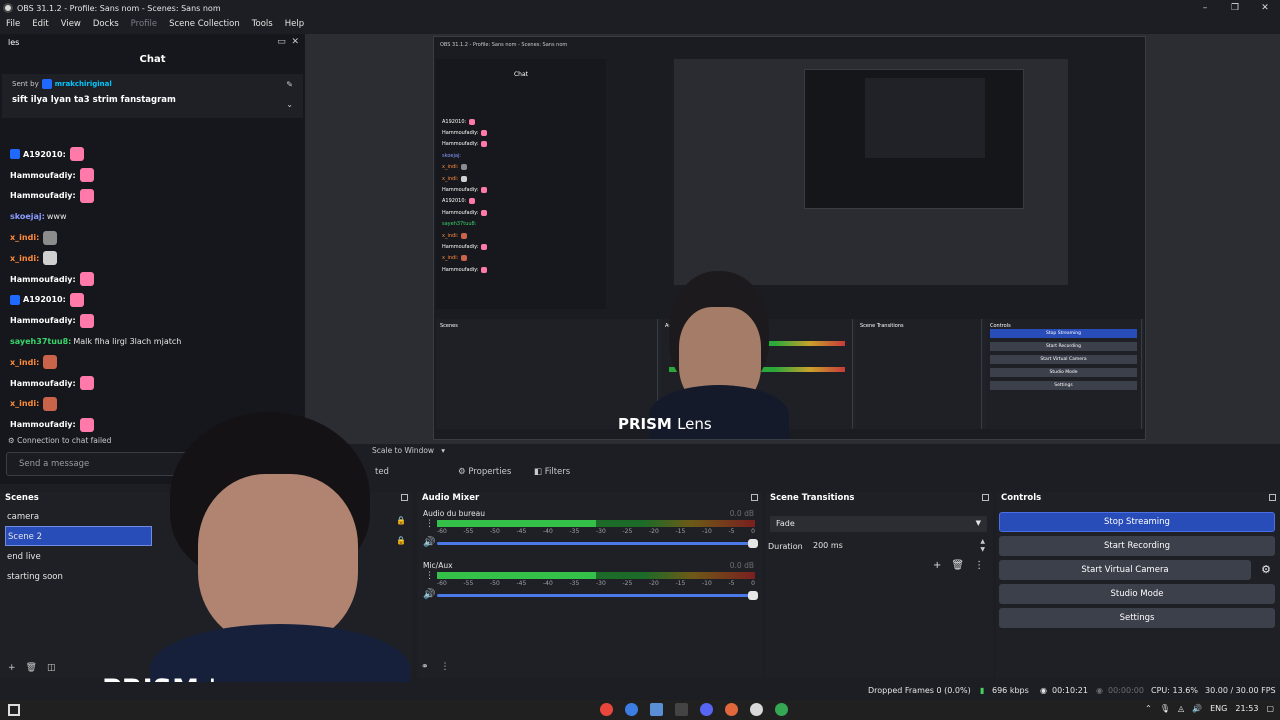 This screenshot has height=720, width=1280. What do you see at coordinates (289, 104) in the screenshot?
I see `chevron-down-icon: ⌄` at bounding box center [289, 104].